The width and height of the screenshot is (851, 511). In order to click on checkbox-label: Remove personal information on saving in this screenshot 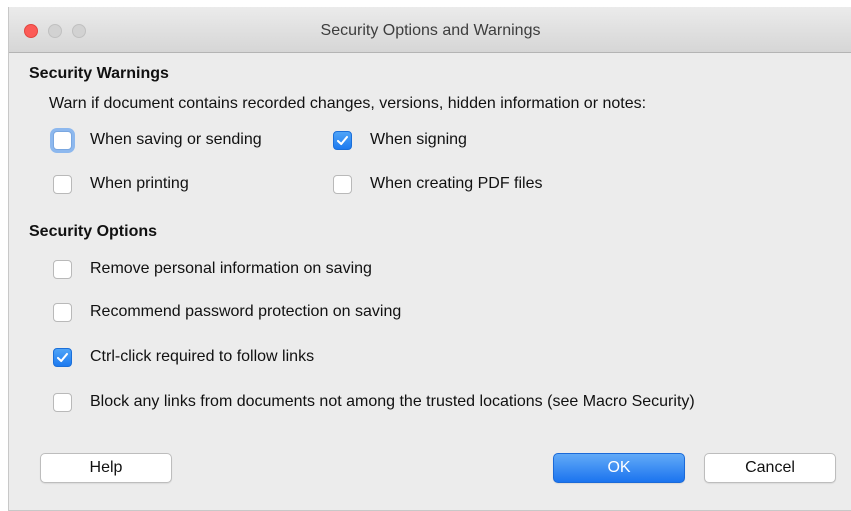, I will do `click(231, 268)`.